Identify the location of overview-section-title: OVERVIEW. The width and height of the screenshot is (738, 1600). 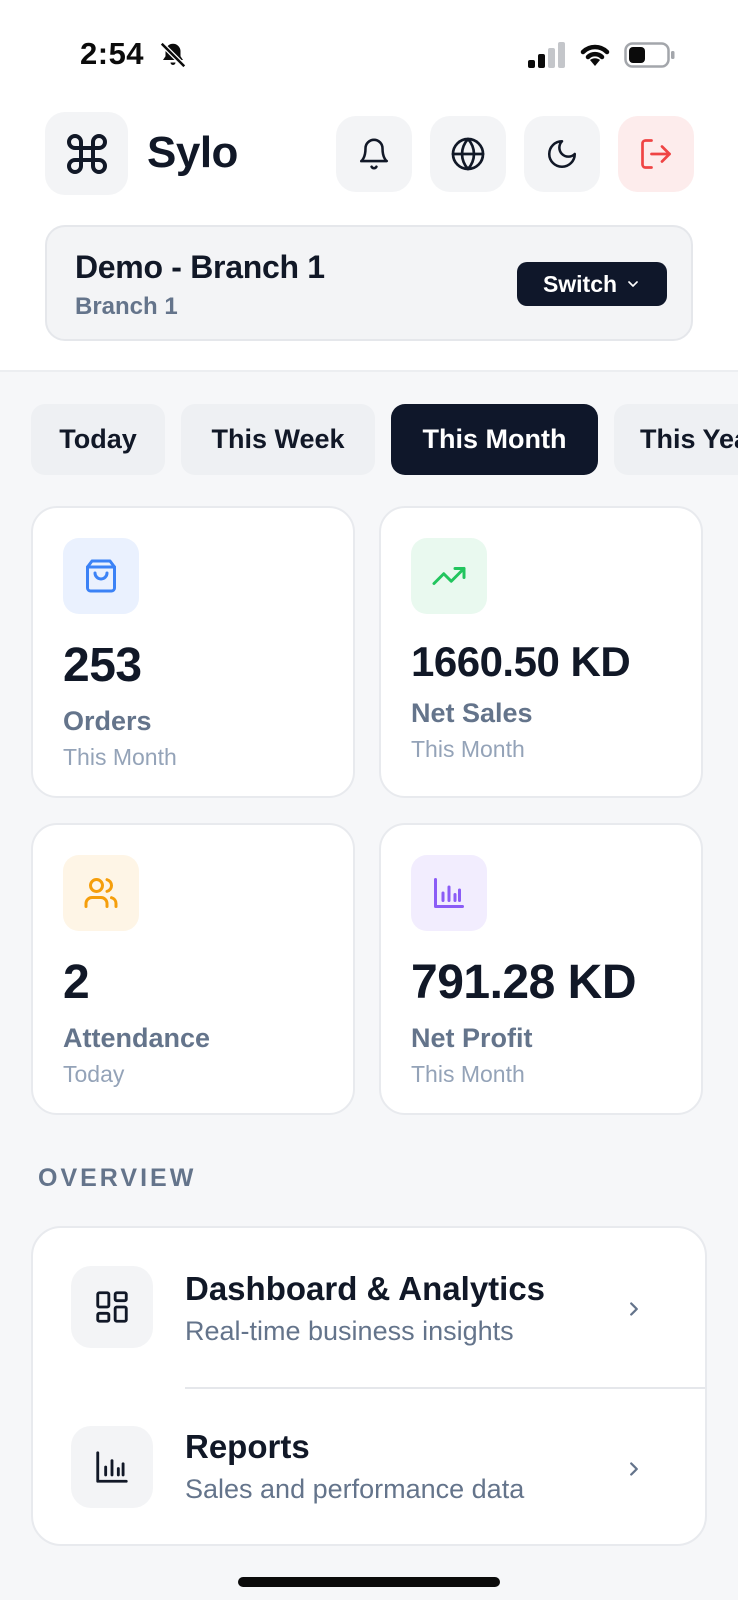
(117, 1178).